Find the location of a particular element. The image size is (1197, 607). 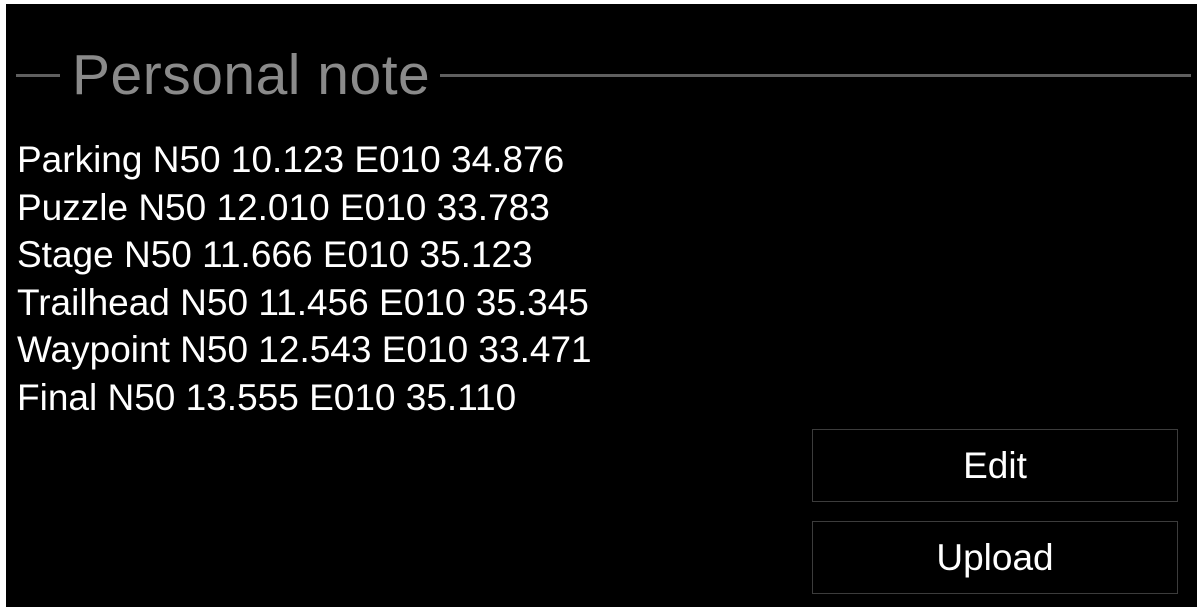

header-divider-right is located at coordinates (815, 75).